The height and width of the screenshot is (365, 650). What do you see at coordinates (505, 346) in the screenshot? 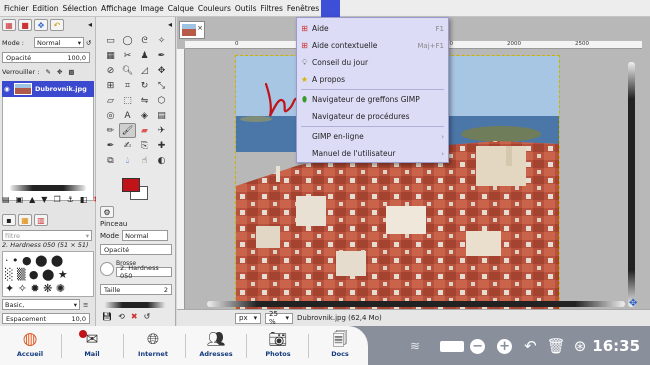
I see `zoom-in-icon: +` at bounding box center [505, 346].